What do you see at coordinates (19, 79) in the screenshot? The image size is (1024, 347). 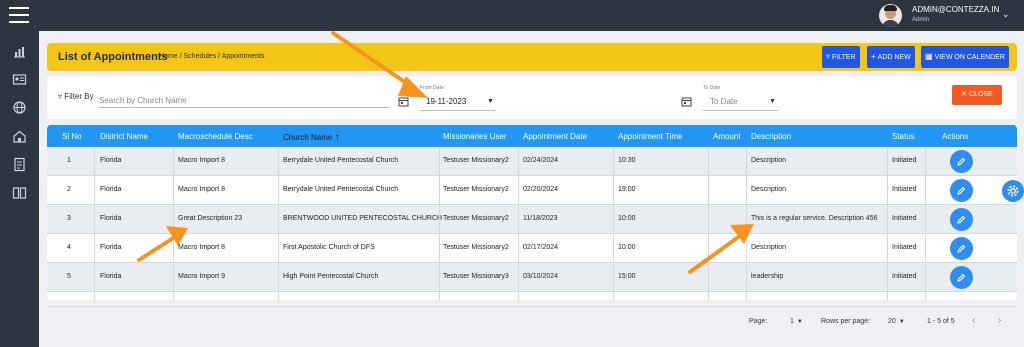 I see `id-card-icon` at bounding box center [19, 79].